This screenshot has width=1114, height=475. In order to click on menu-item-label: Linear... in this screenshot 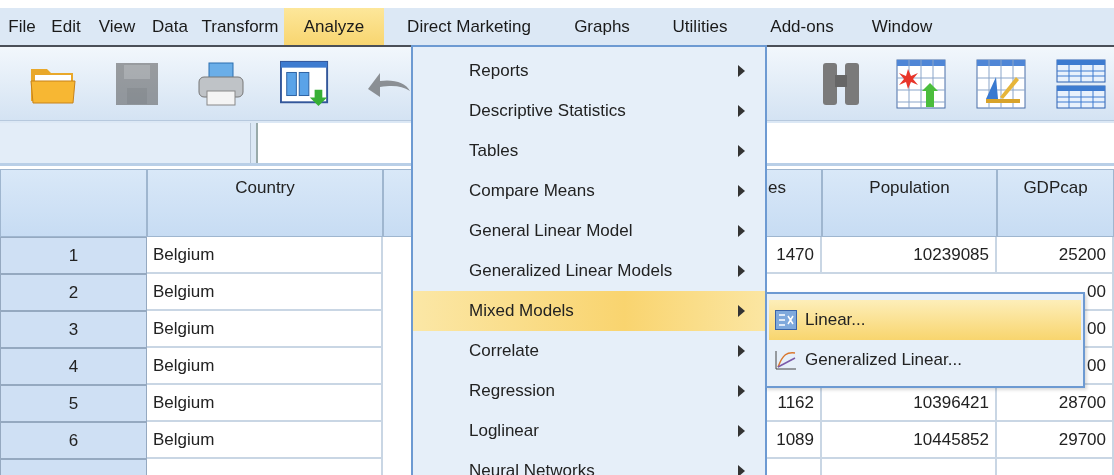, I will do `click(835, 320)`.